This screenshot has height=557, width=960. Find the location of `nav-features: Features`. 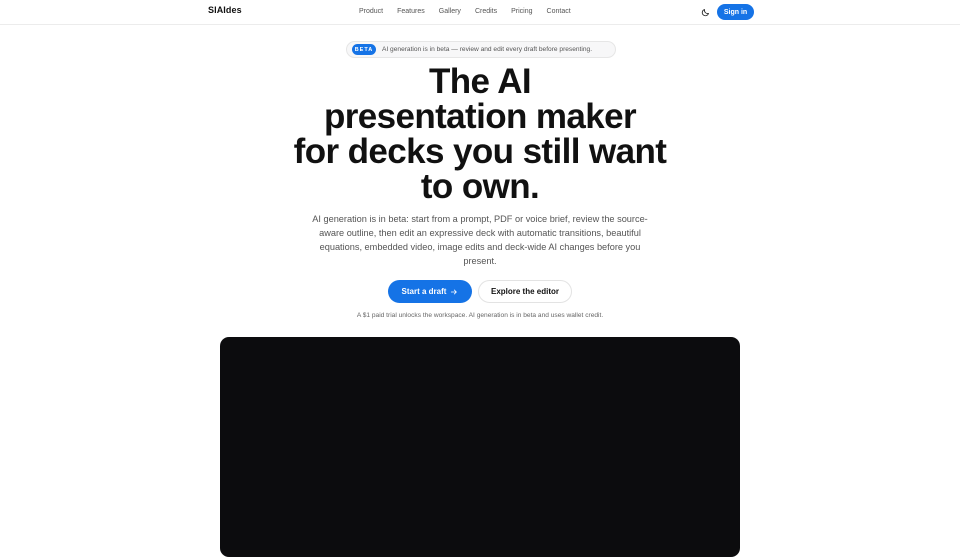

nav-features: Features is located at coordinates (411, 11).